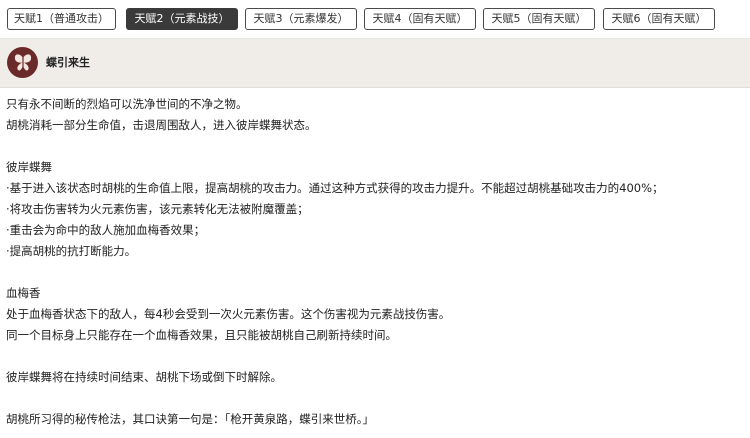 This screenshot has width=750, height=438. What do you see at coordinates (228, 314) in the screenshot?
I see `blood-blossom-line-1: 处于血梅香状态下的敌人，每4秒会受到一次火元素伤害。这个伤害视为元素战技伤害。` at bounding box center [228, 314].